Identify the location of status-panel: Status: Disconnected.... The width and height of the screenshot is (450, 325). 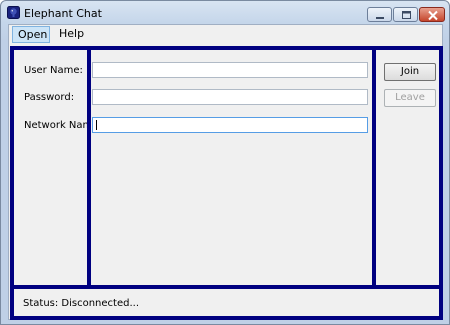
(226, 302).